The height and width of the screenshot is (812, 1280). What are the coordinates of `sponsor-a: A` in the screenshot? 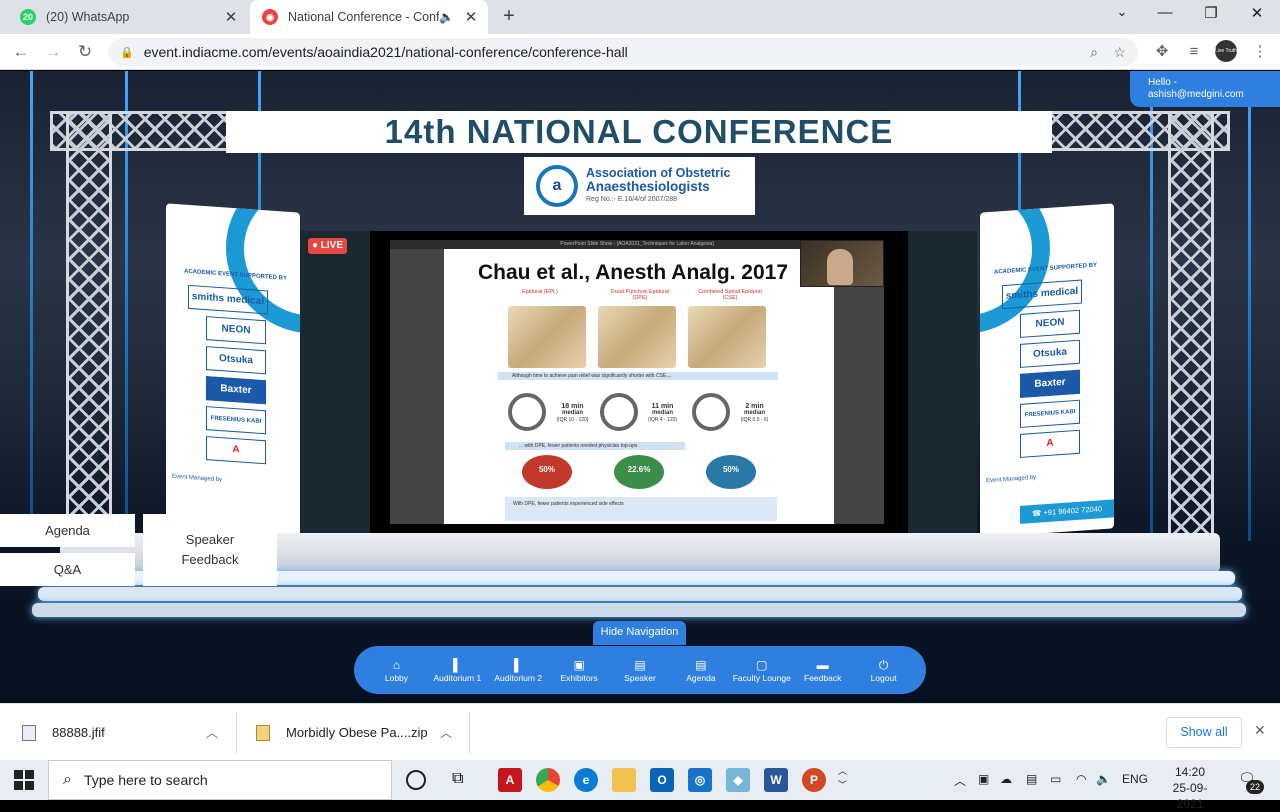 It's located at (1050, 443).